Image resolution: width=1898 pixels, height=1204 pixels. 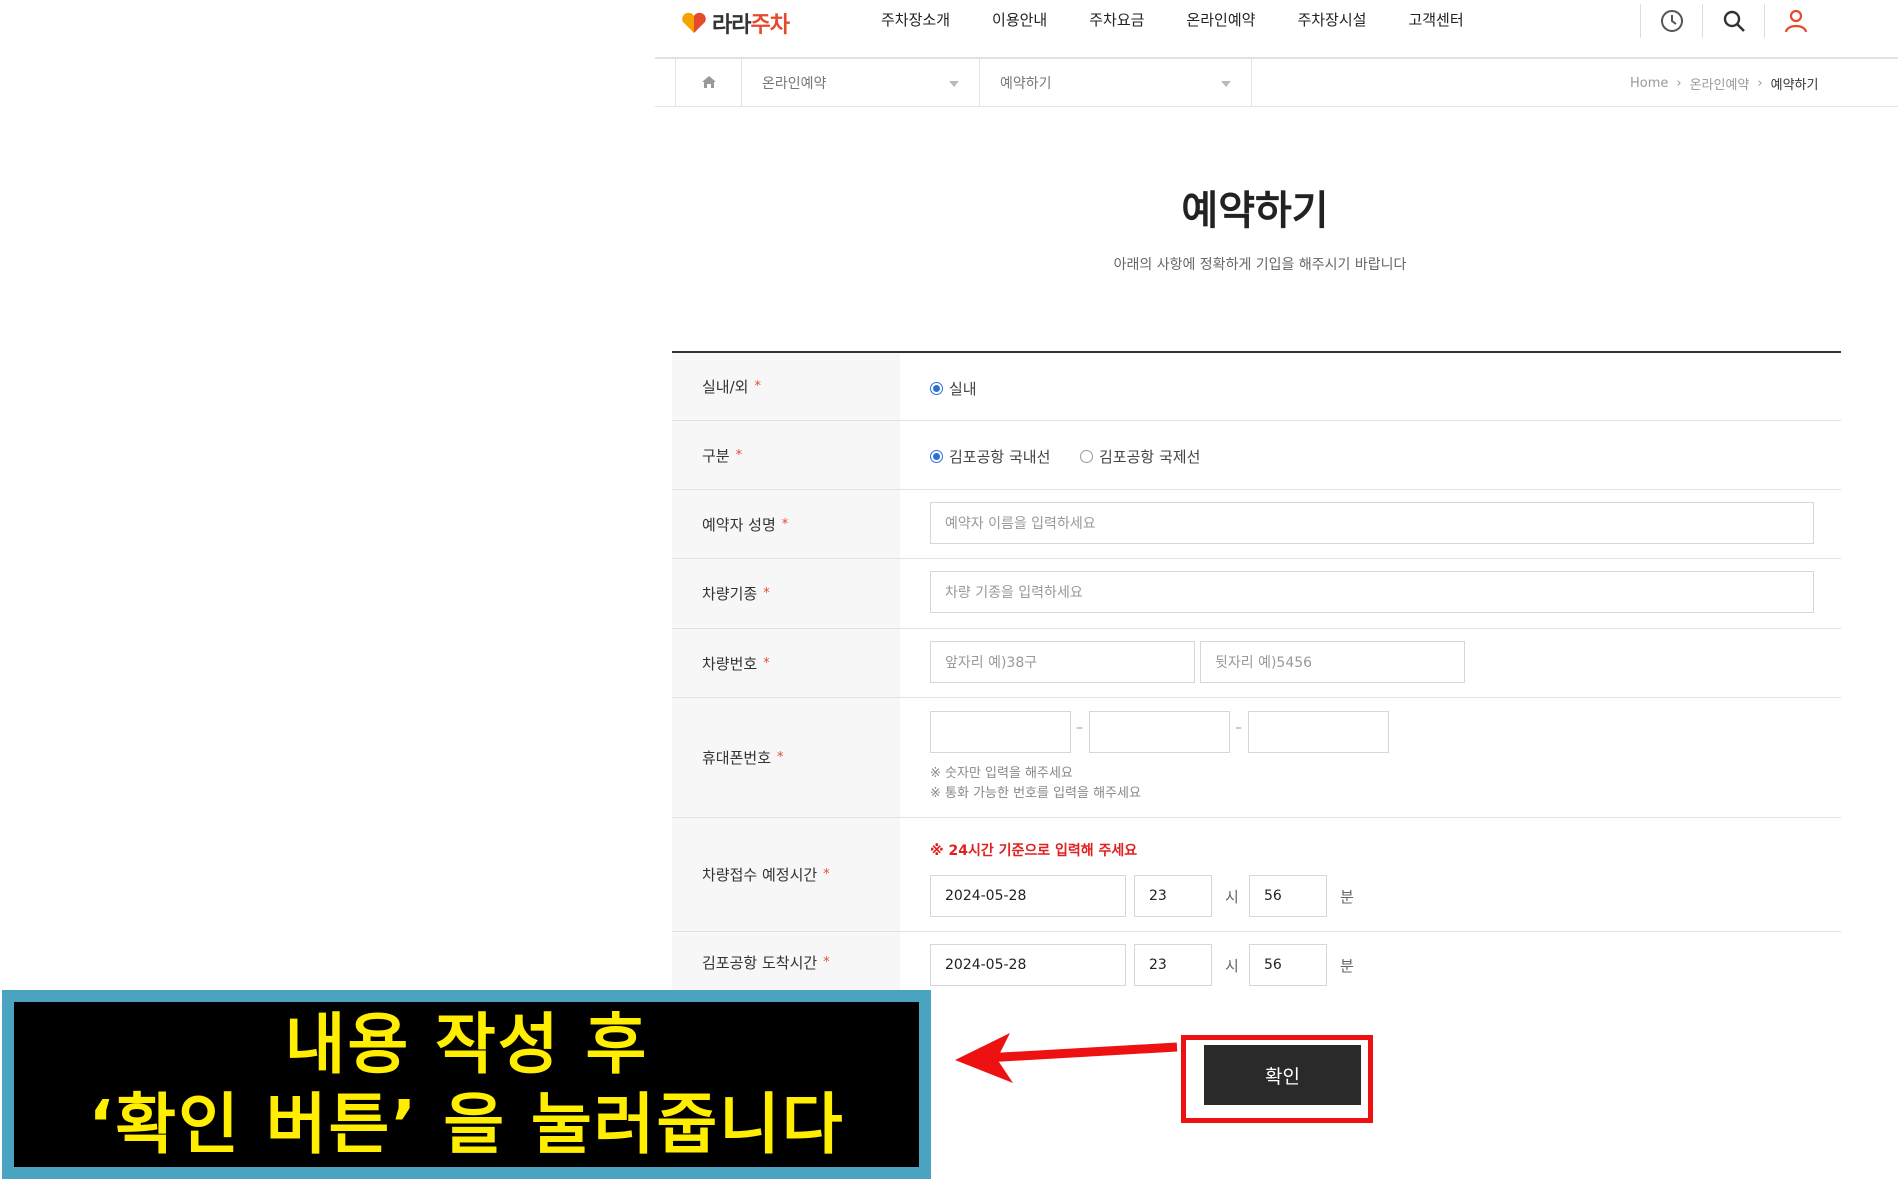 What do you see at coordinates (1019, 20) in the screenshot?
I see `nav-item-guide: 이용안내` at bounding box center [1019, 20].